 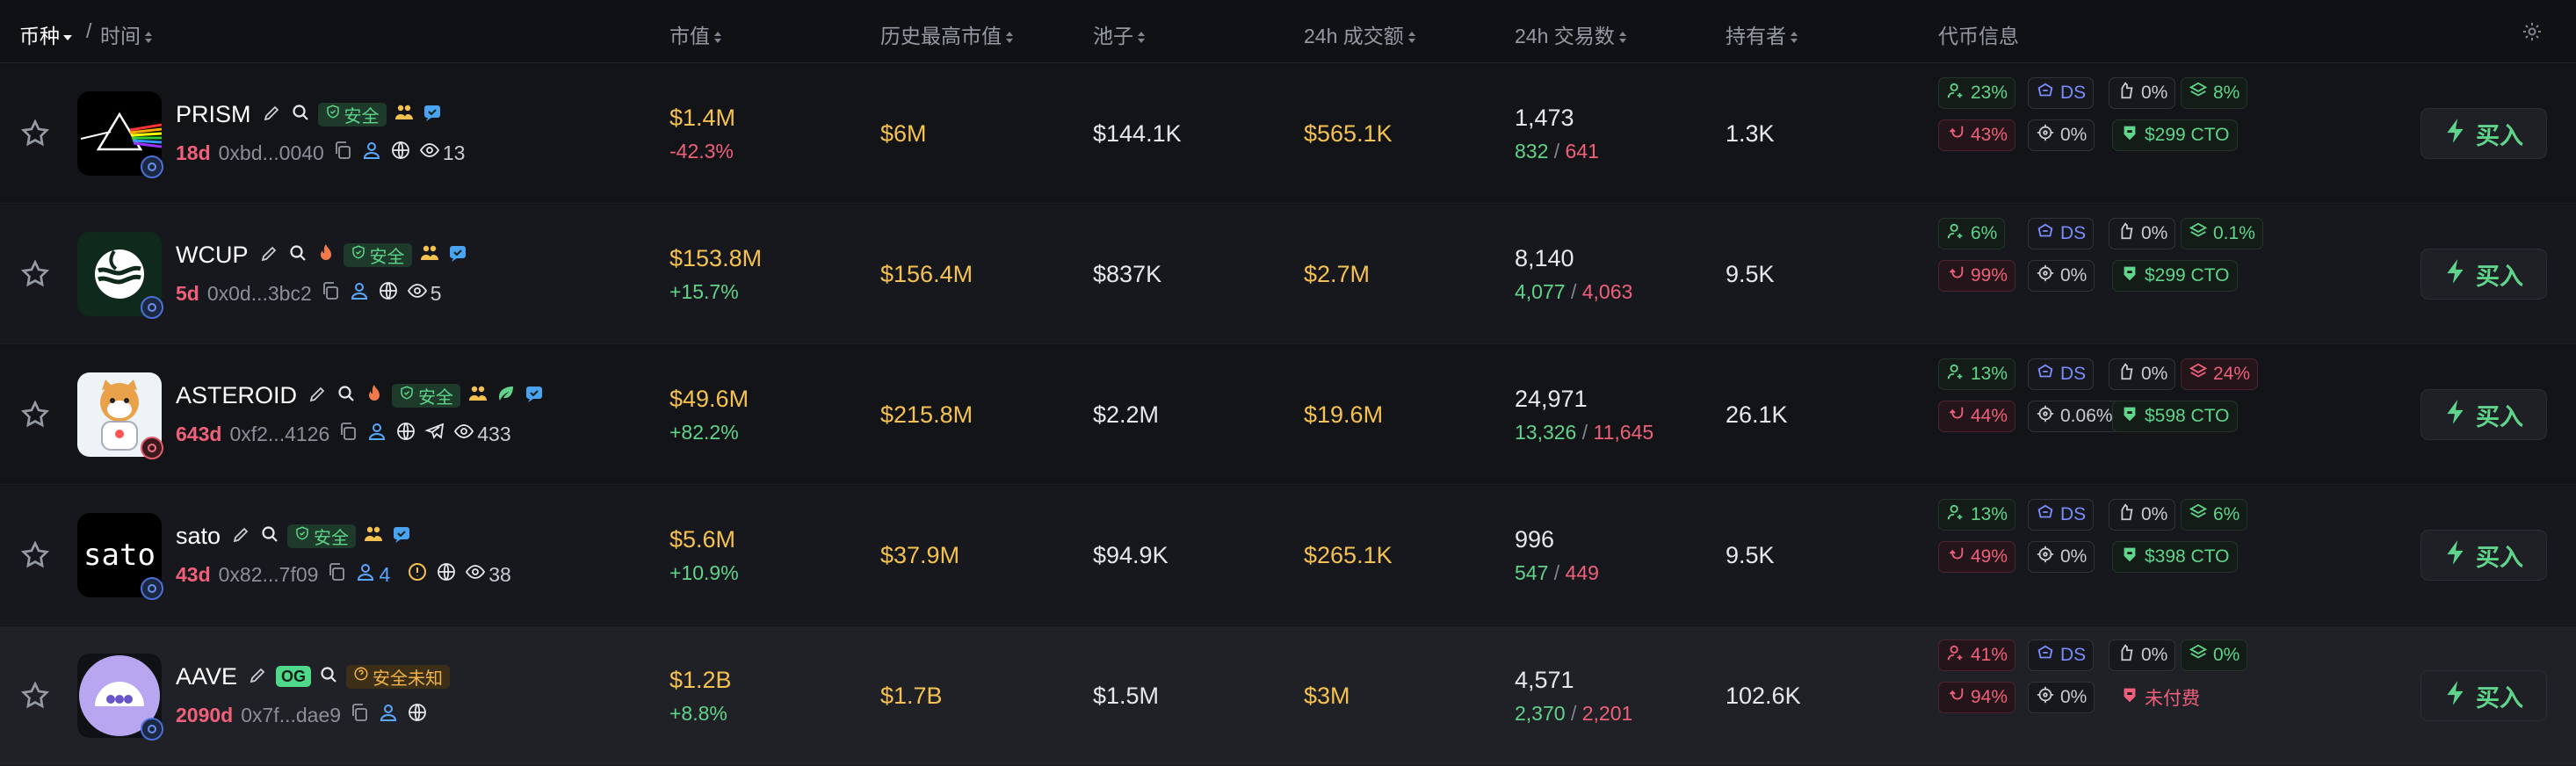 I want to click on snipers-icon, so click(x=2198, y=655).